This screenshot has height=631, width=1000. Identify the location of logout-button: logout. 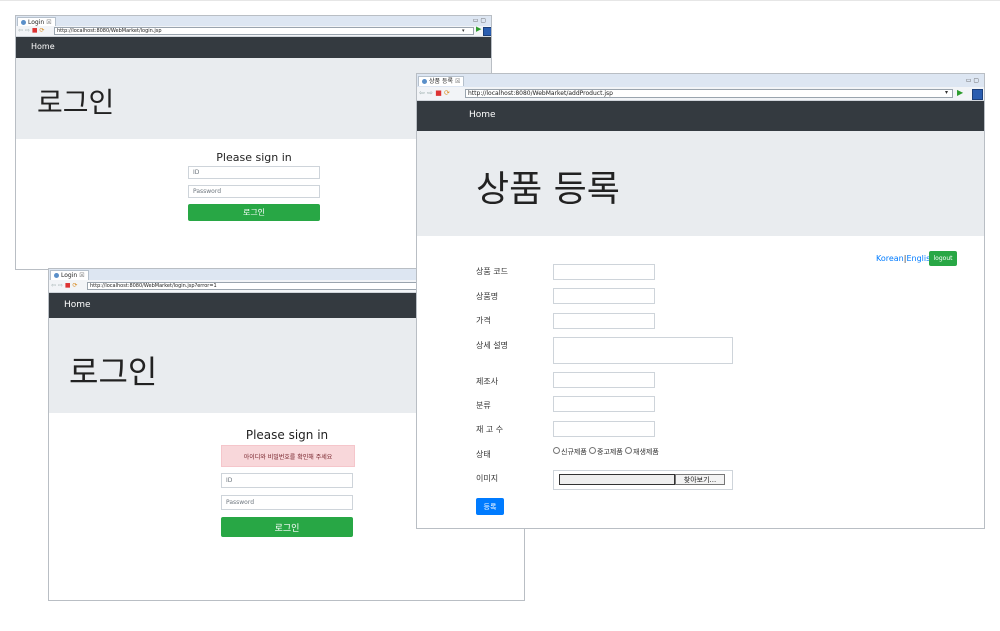
(943, 258).